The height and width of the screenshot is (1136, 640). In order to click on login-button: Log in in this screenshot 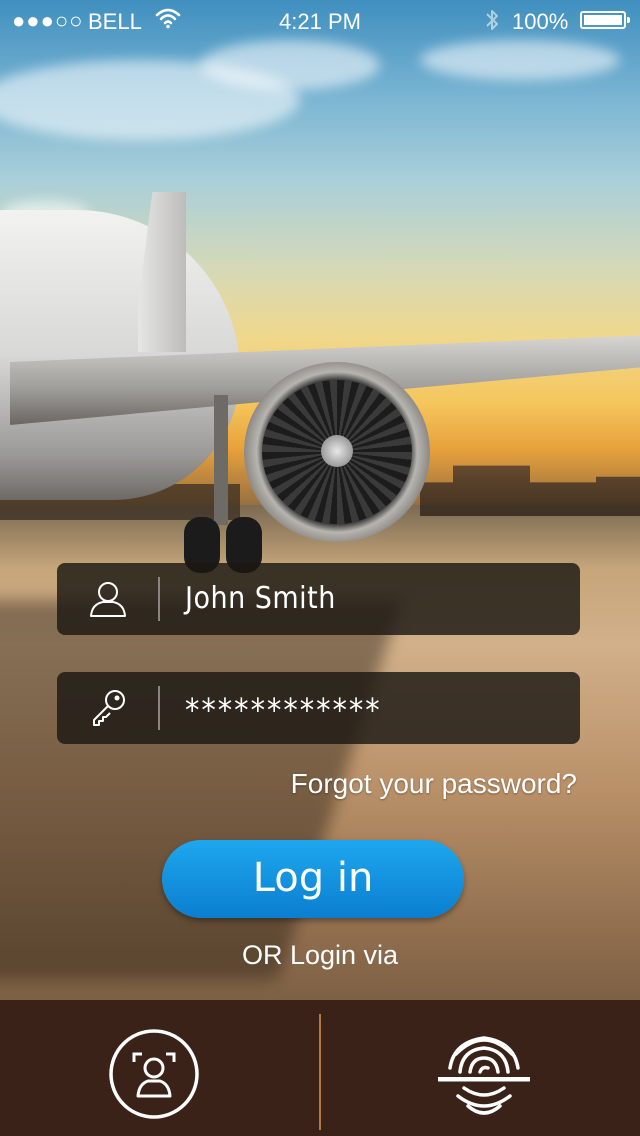, I will do `click(313, 879)`.